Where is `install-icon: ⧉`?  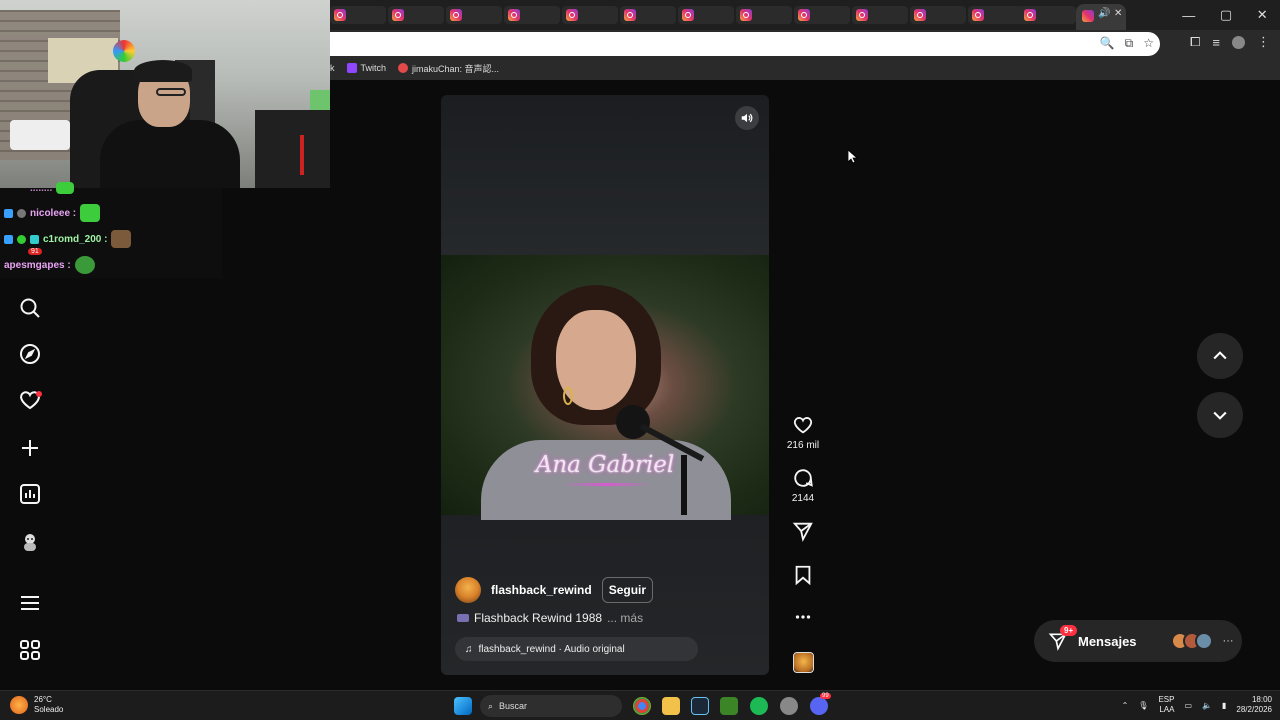 install-icon: ⧉ is located at coordinates (1129, 43).